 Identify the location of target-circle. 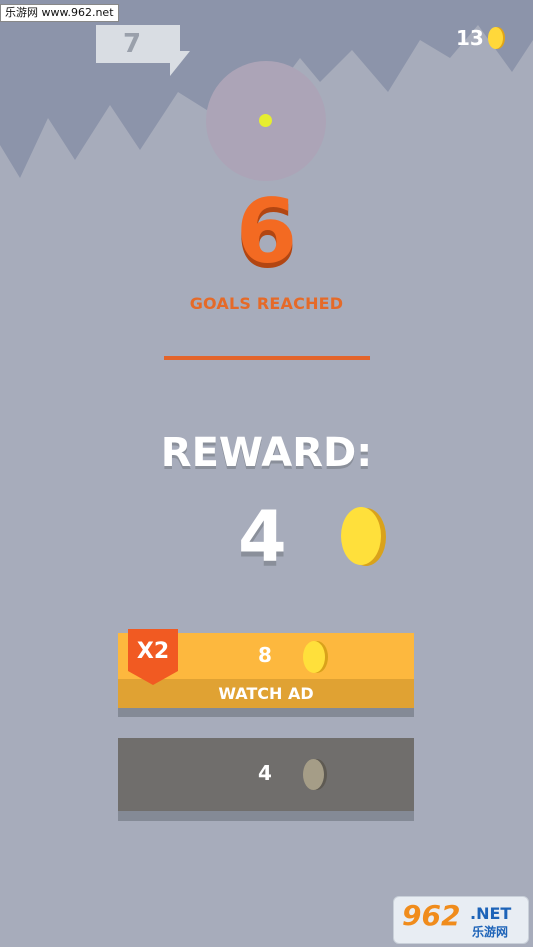
(266, 121).